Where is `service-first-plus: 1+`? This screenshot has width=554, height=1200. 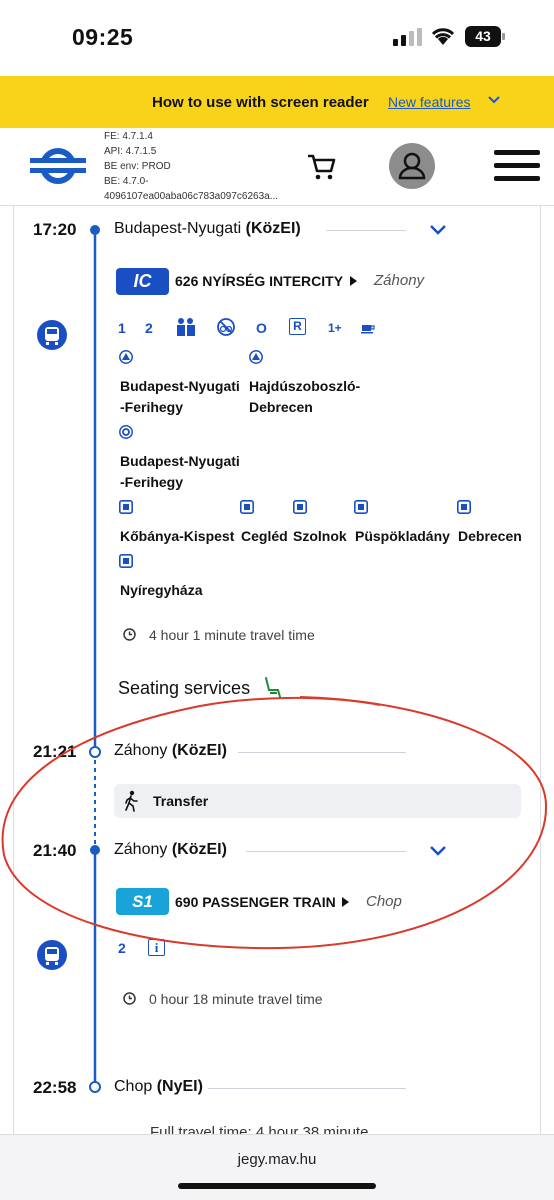 service-first-plus: 1+ is located at coordinates (335, 328).